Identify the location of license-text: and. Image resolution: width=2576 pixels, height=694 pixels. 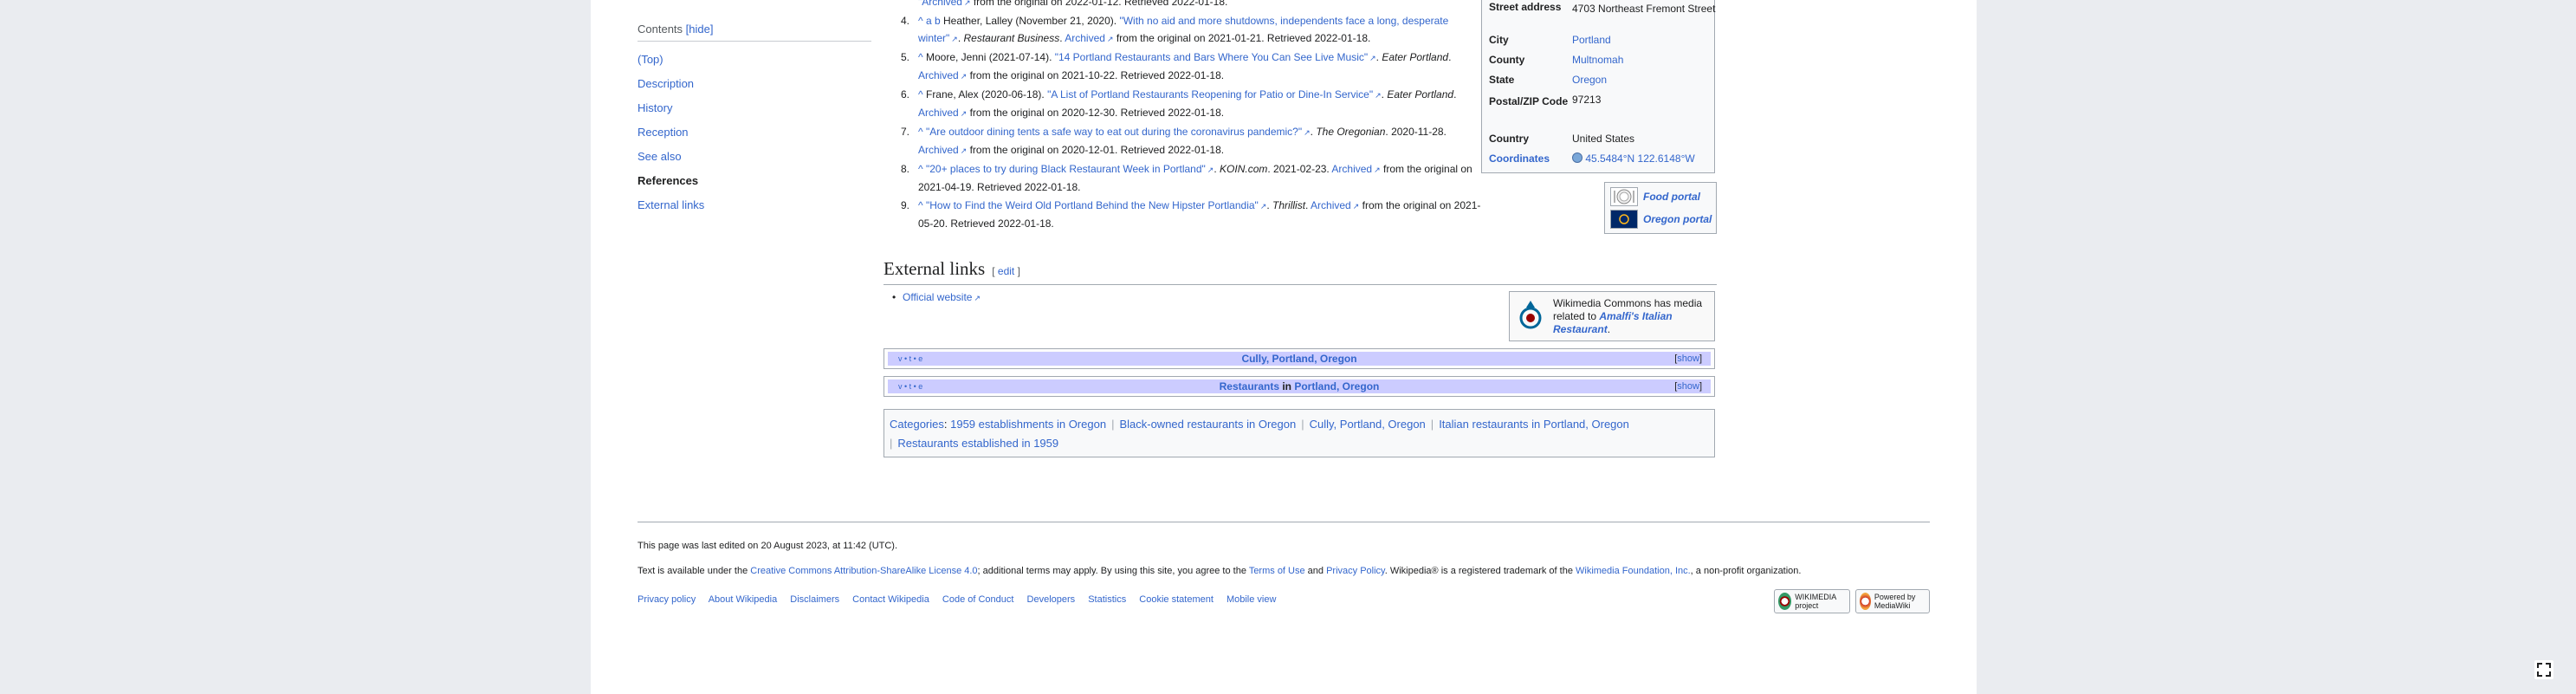
(1315, 571).